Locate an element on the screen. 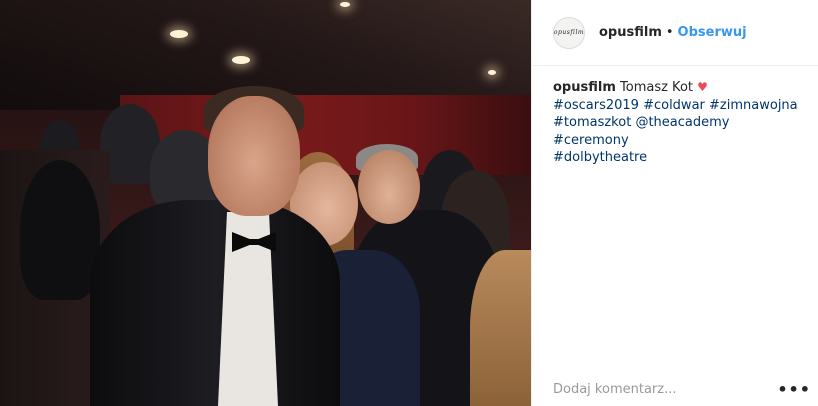 Image resolution: width=818 pixels, height=406 pixels. man-face is located at coordinates (254, 156).